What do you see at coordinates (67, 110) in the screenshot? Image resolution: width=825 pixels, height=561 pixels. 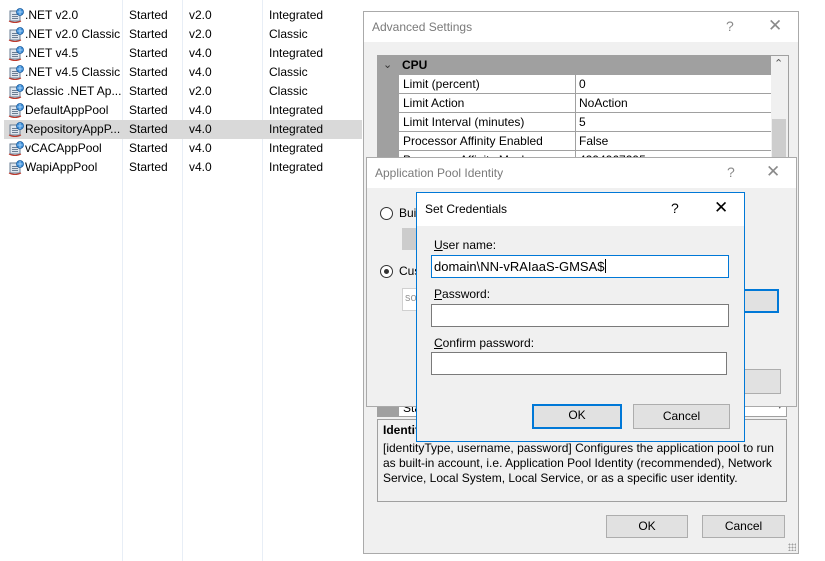 I see `app-pool-name: DefaultAppPool` at bounding box center [67, 110].